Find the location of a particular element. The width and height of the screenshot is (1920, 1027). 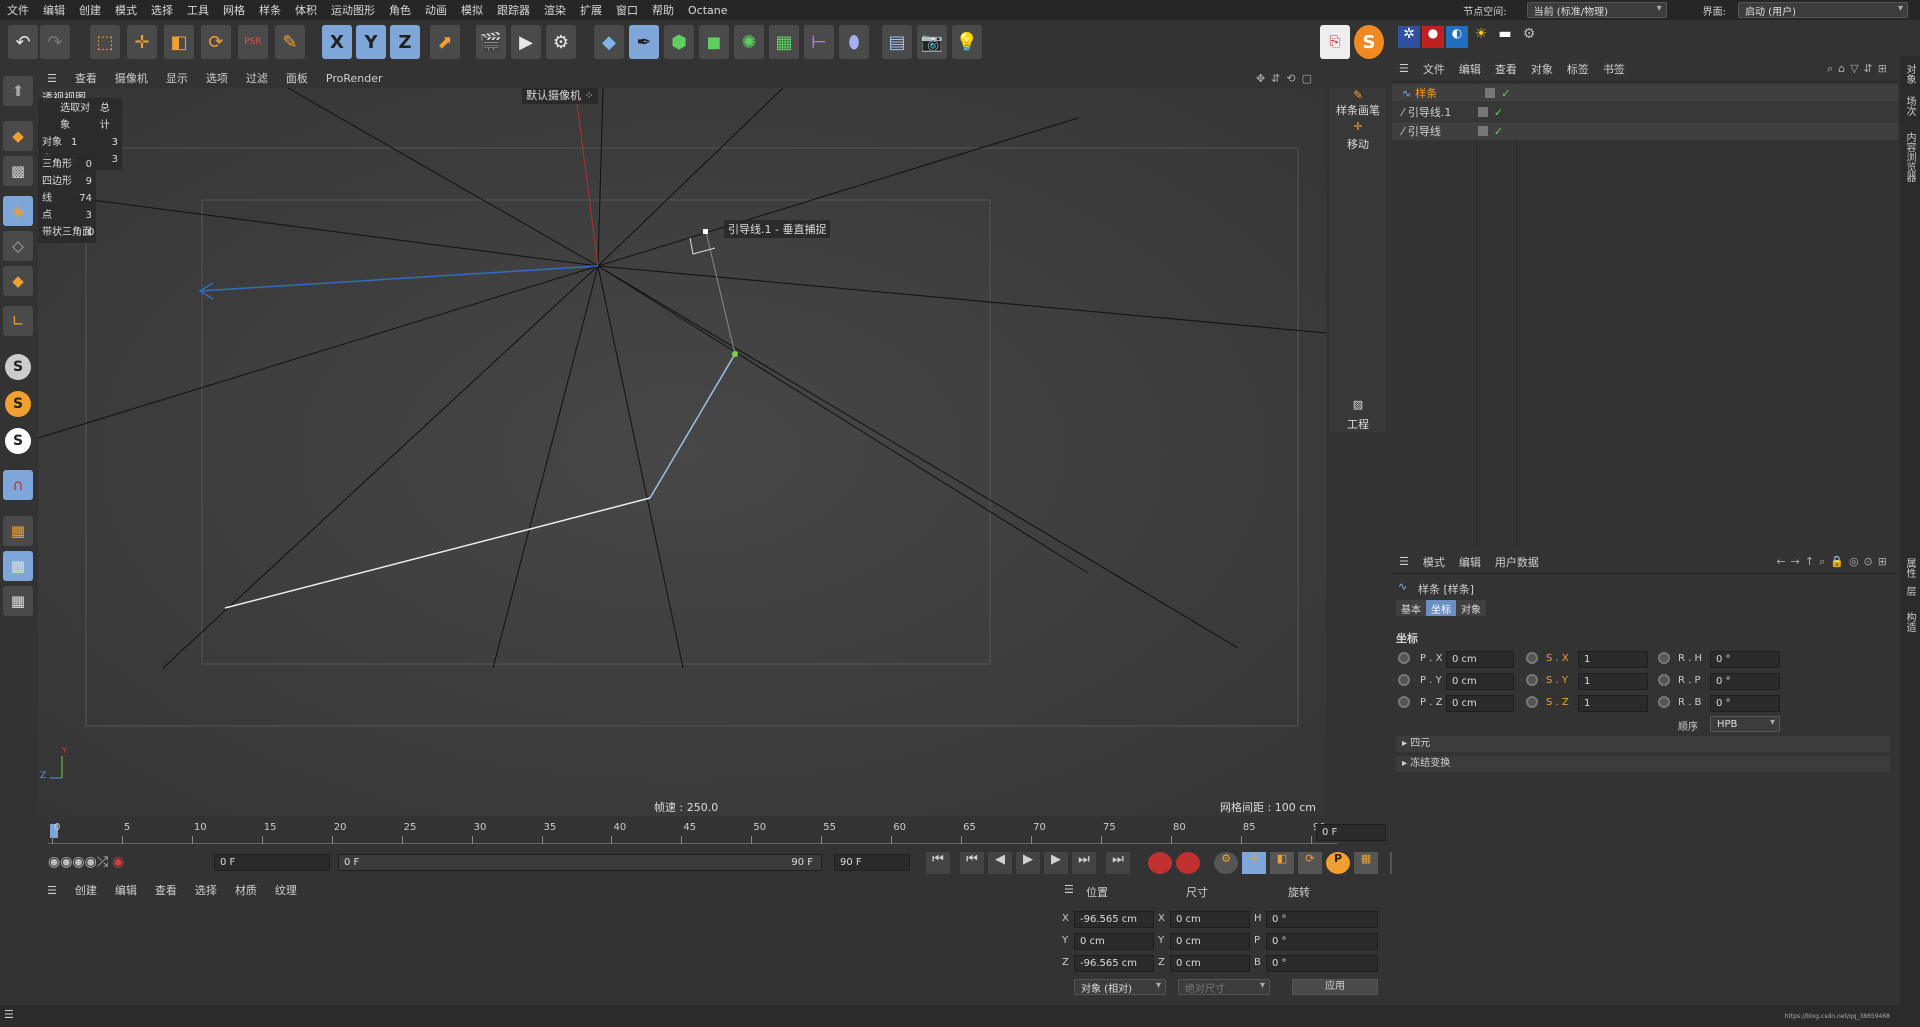

grid-snap-icon: ▦ is located at coordinates (18, 601).